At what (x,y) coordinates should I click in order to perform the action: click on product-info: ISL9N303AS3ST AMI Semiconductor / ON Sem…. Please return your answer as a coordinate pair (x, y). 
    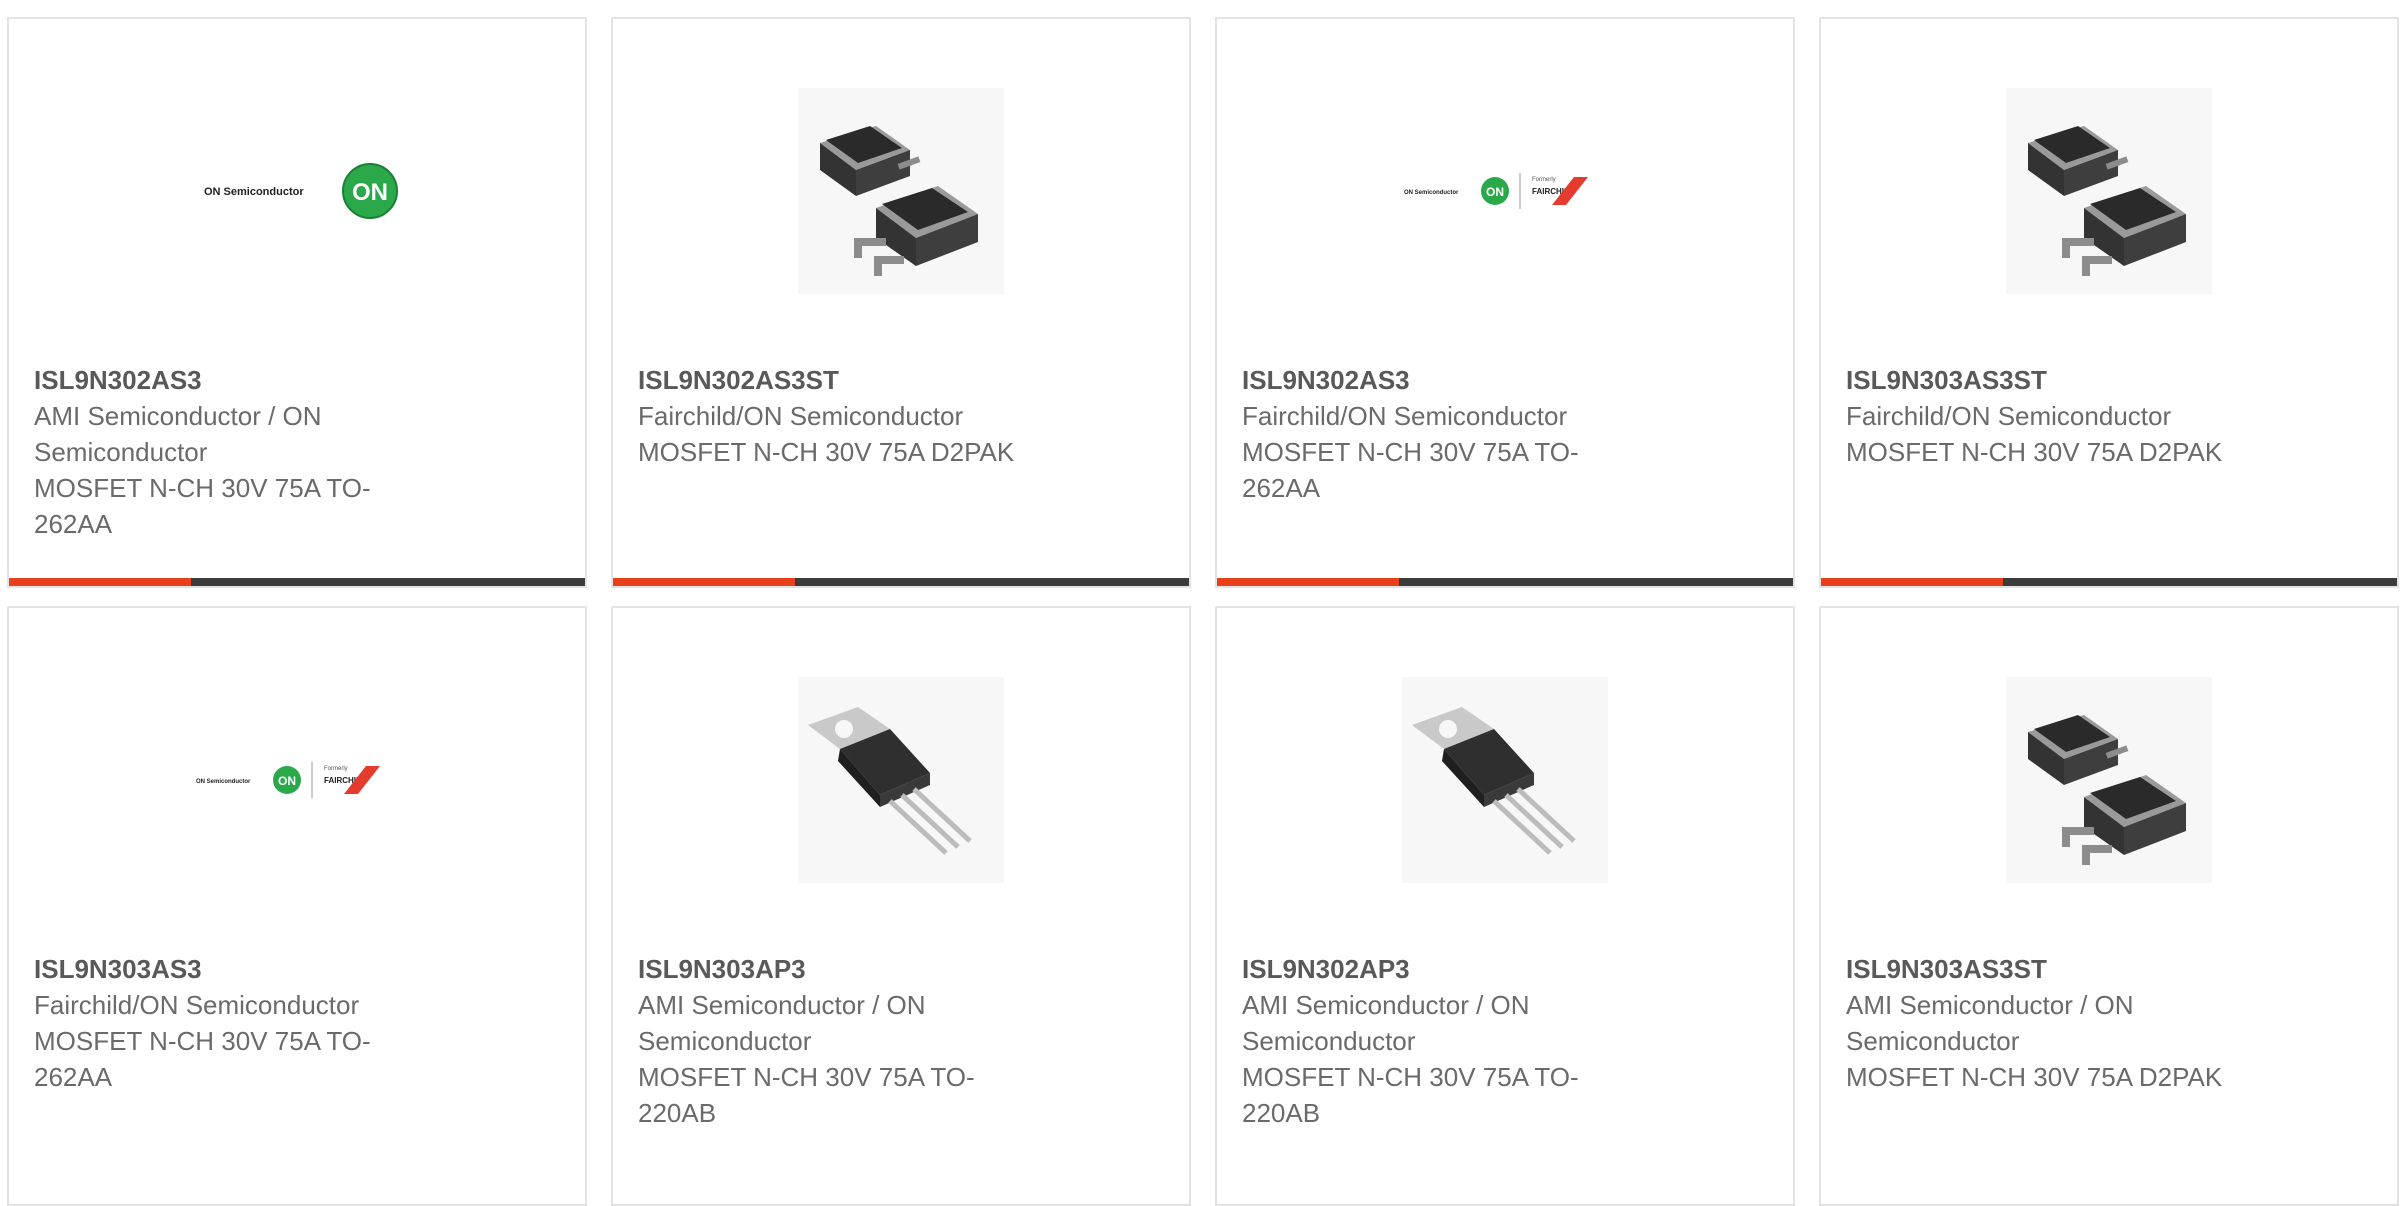
    Looking at the image, I should click on (2056, 1023).